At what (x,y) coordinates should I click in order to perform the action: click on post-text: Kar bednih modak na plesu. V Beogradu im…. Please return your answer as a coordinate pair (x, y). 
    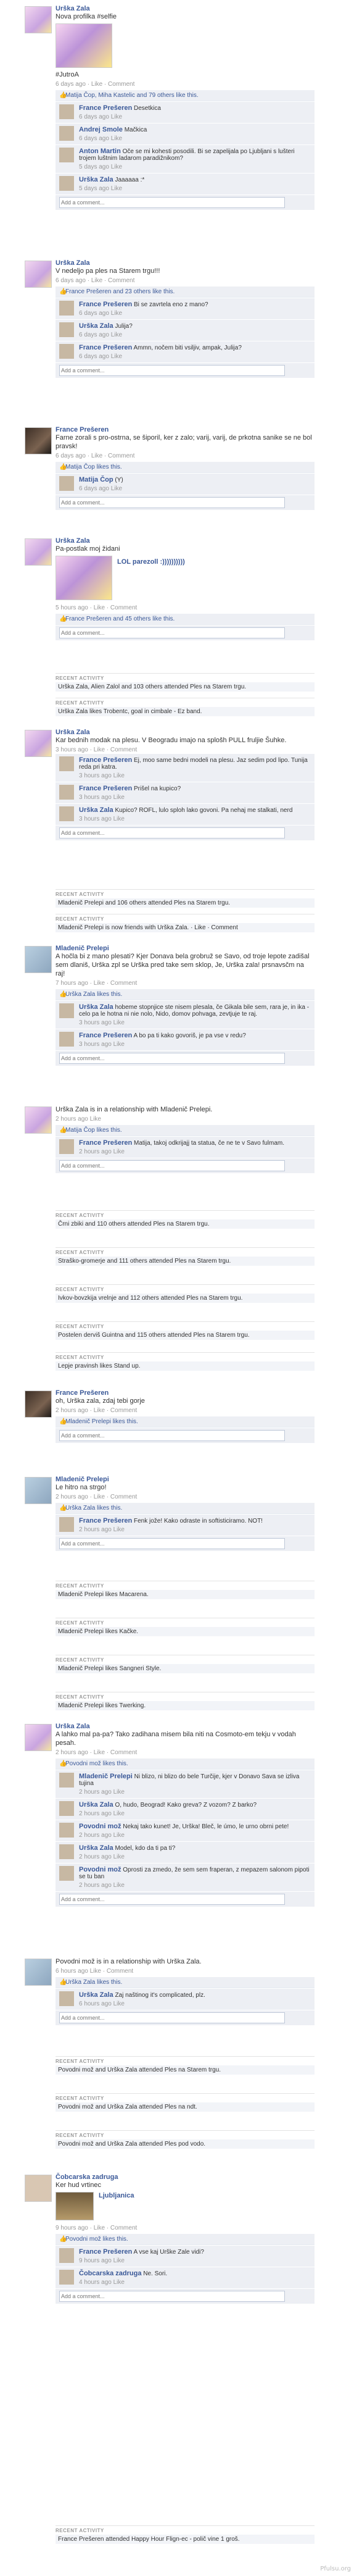
    Looking at the image, I should click on (171, 741).